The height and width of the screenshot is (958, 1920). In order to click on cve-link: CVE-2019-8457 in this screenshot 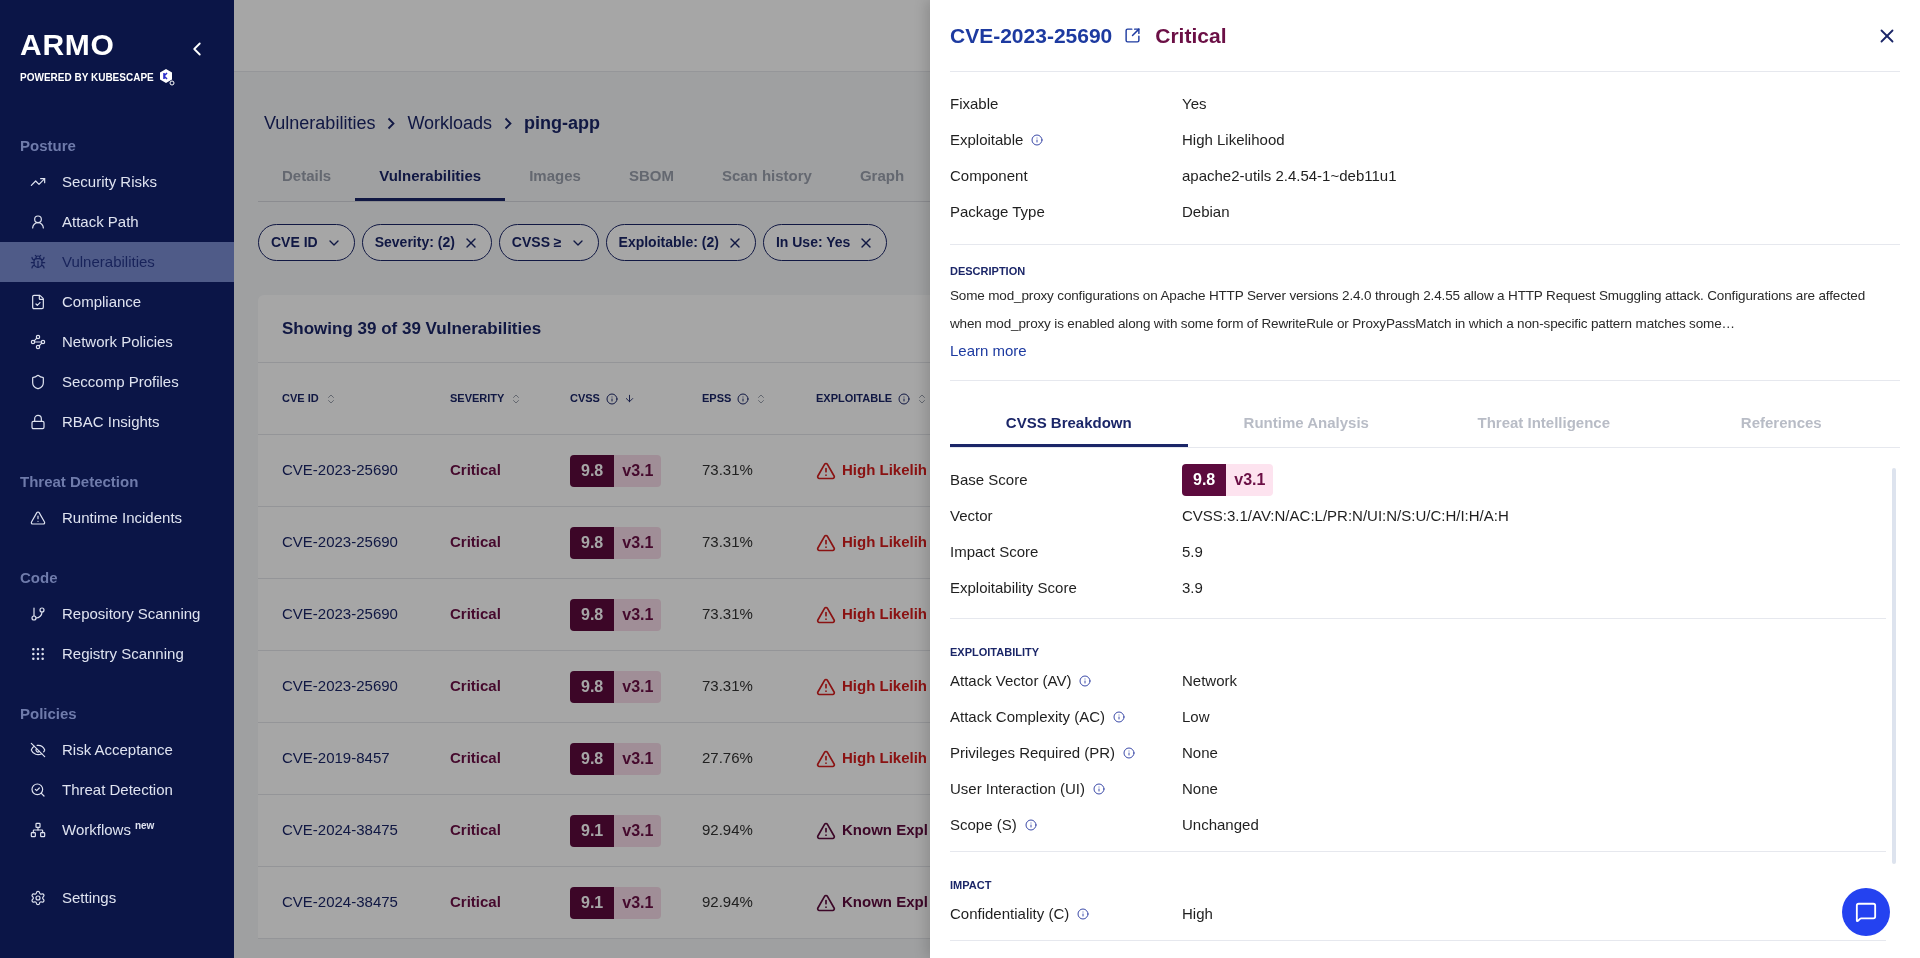, I will do `click(366, 758)`.